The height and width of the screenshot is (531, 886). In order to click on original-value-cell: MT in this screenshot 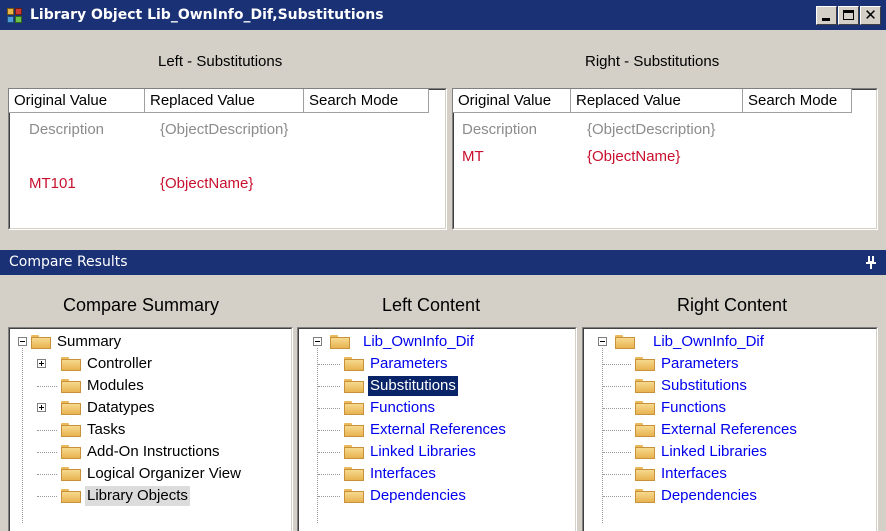, I will do `click(473, 156)`.